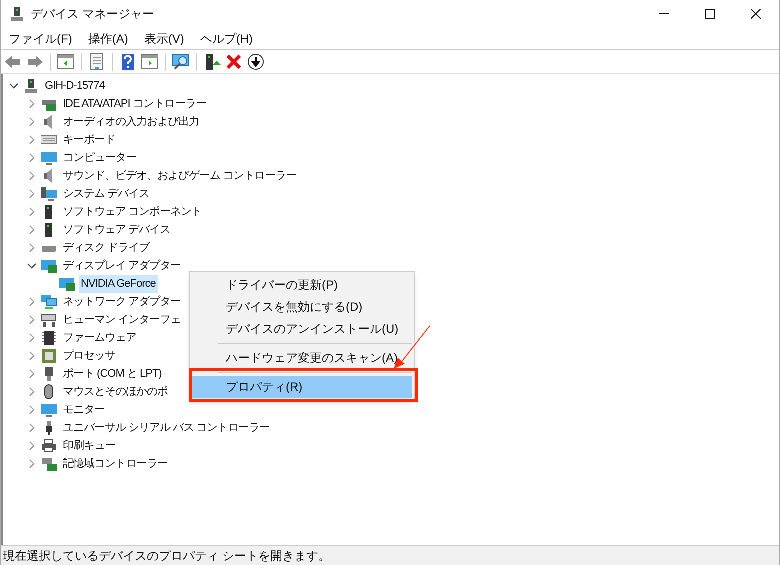 Image resolution: width=780 pixels, height=565 pixels. Describe the element at coordinates (75, 86) in the screenshot. I see `tree-item: GIH-D-15774` at that location.